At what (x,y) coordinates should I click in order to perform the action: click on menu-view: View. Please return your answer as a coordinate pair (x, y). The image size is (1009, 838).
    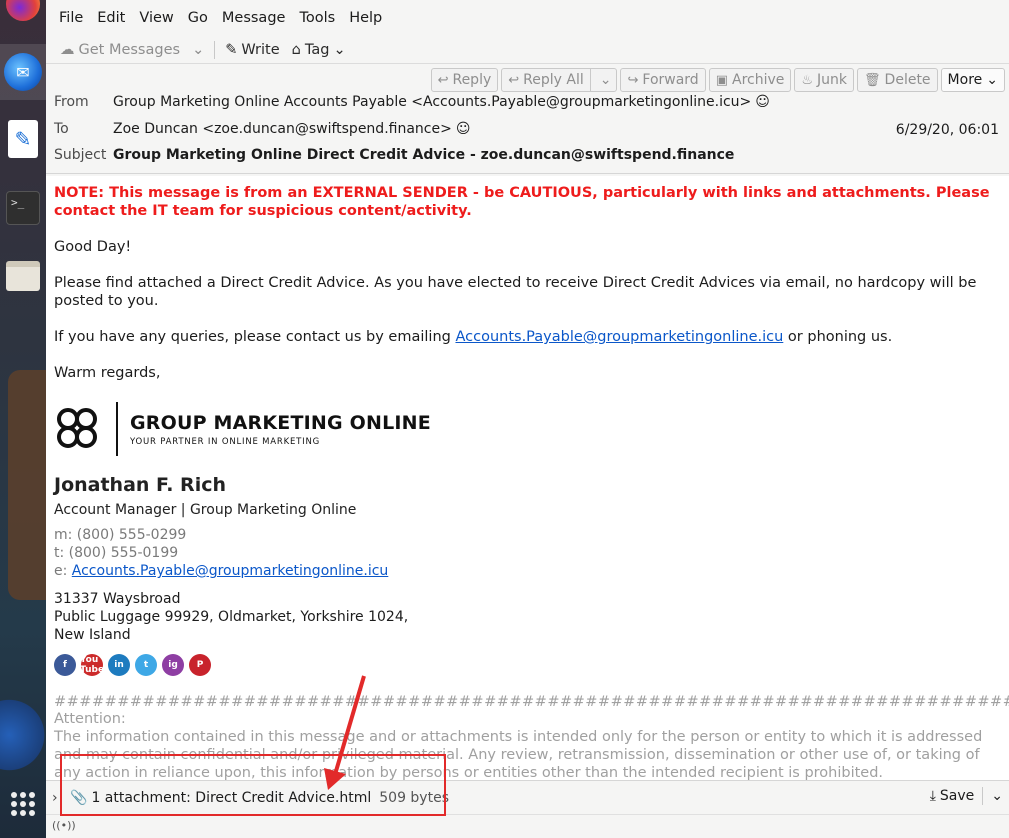
    Looking at the image, I should click on (156, 18).